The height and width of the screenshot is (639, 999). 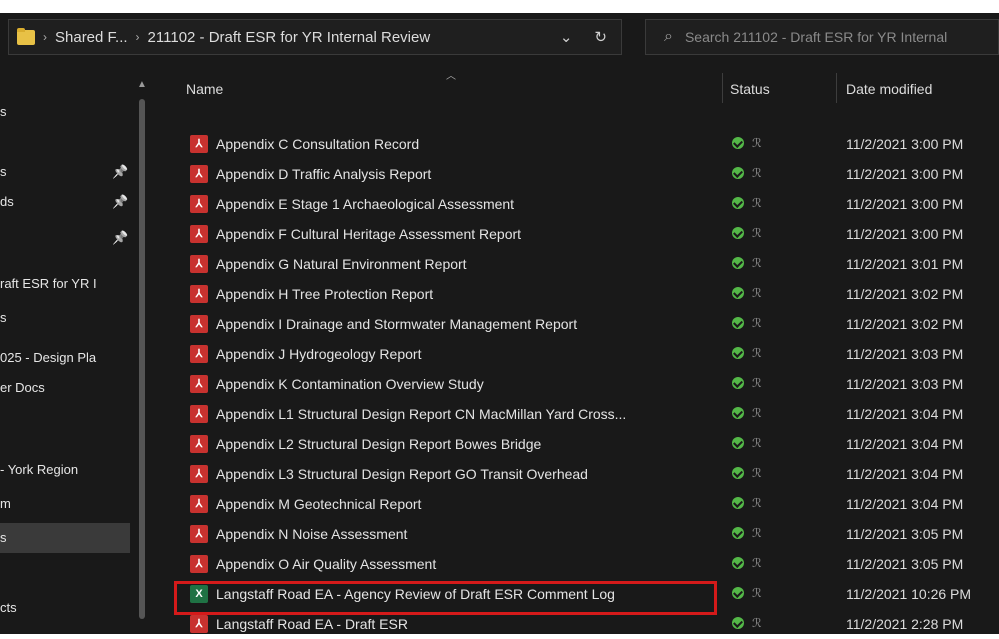 I want to click on column-header-name: Name, so click(x=204, y=89).